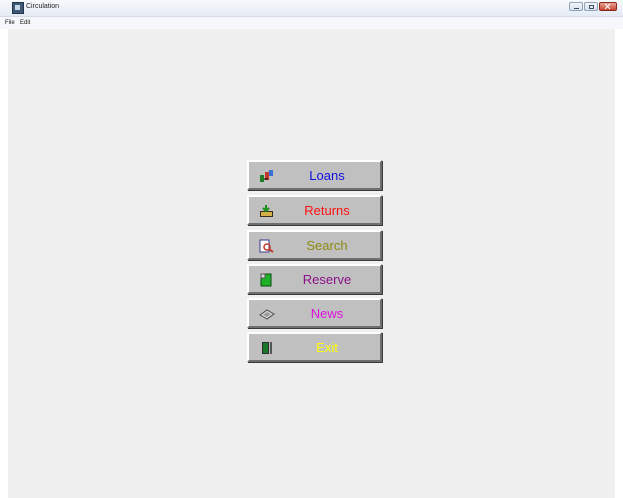 This screenshot has height=498, width=623. Describe the element at coordinates (608, 6) in the screenshot. I see `close-button` at that location.